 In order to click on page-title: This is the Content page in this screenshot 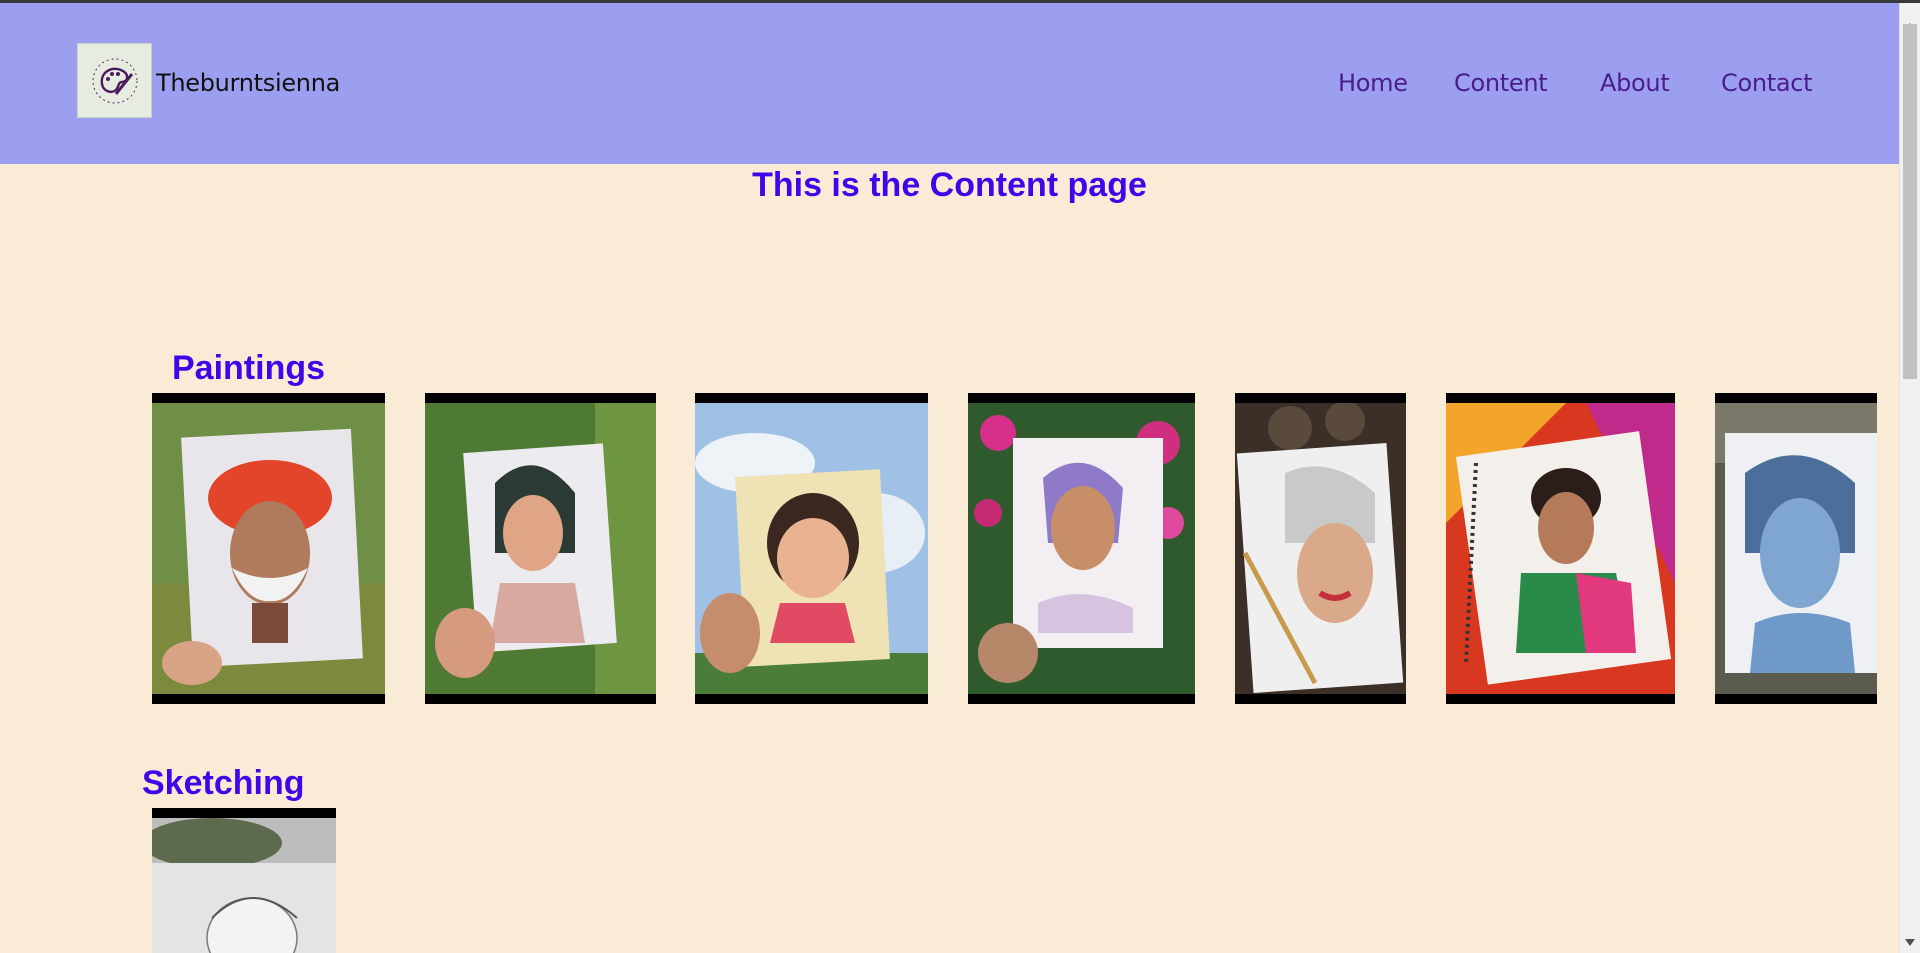, I will do `click(949, 185)`.